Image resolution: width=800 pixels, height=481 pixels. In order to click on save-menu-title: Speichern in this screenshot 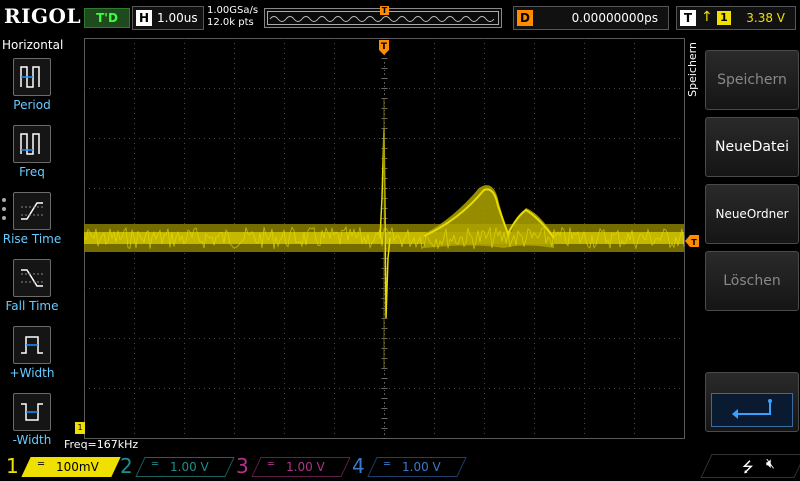, I will do `click(692, 69)`.